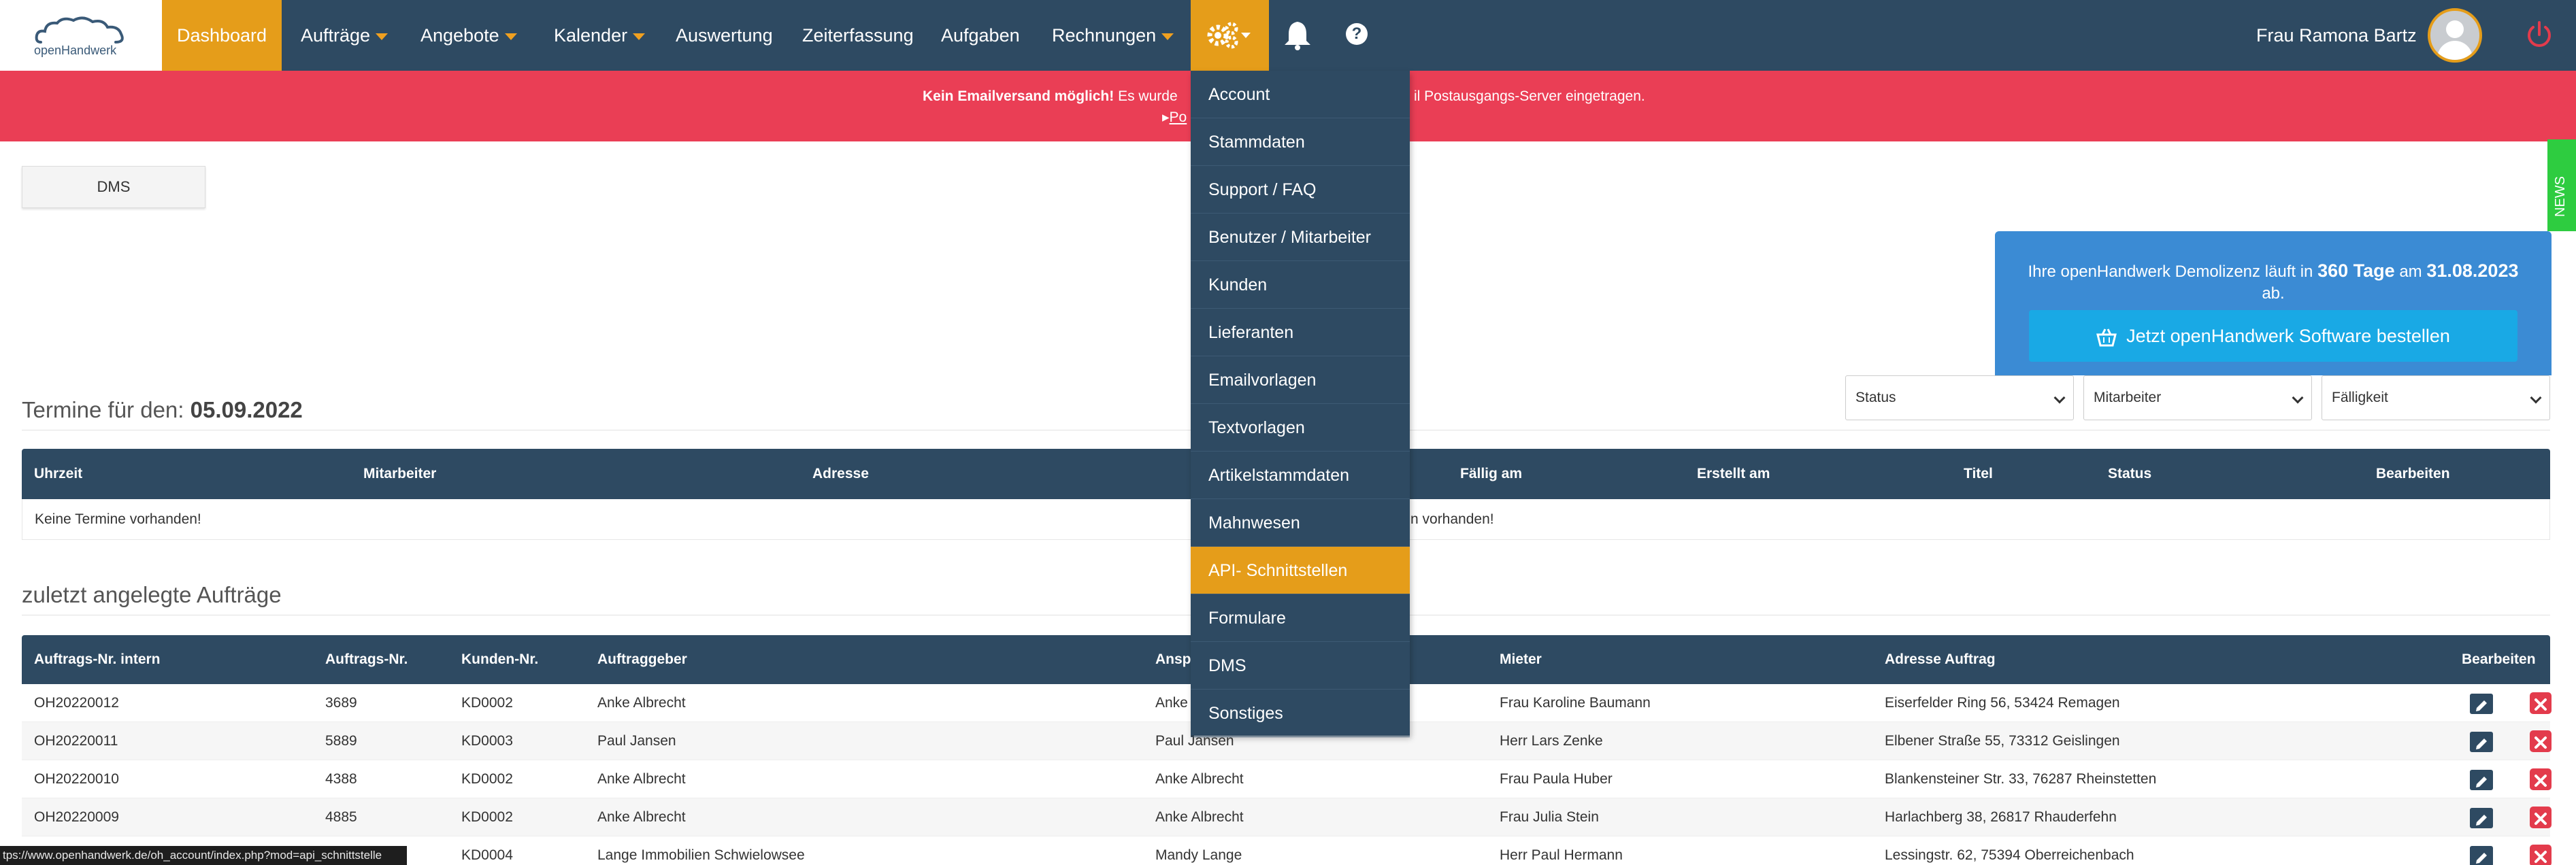  I want to click on dropdown-item-formulare: Formulare, so click(1300, 618).